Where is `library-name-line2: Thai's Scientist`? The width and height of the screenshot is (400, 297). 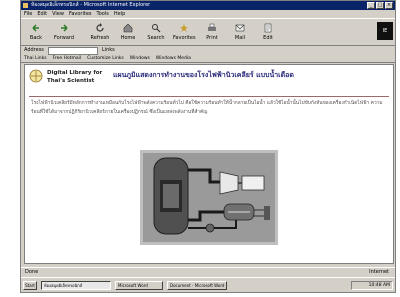 library-name-line2: Thai's Scientist is located at coordinates (71, 81).